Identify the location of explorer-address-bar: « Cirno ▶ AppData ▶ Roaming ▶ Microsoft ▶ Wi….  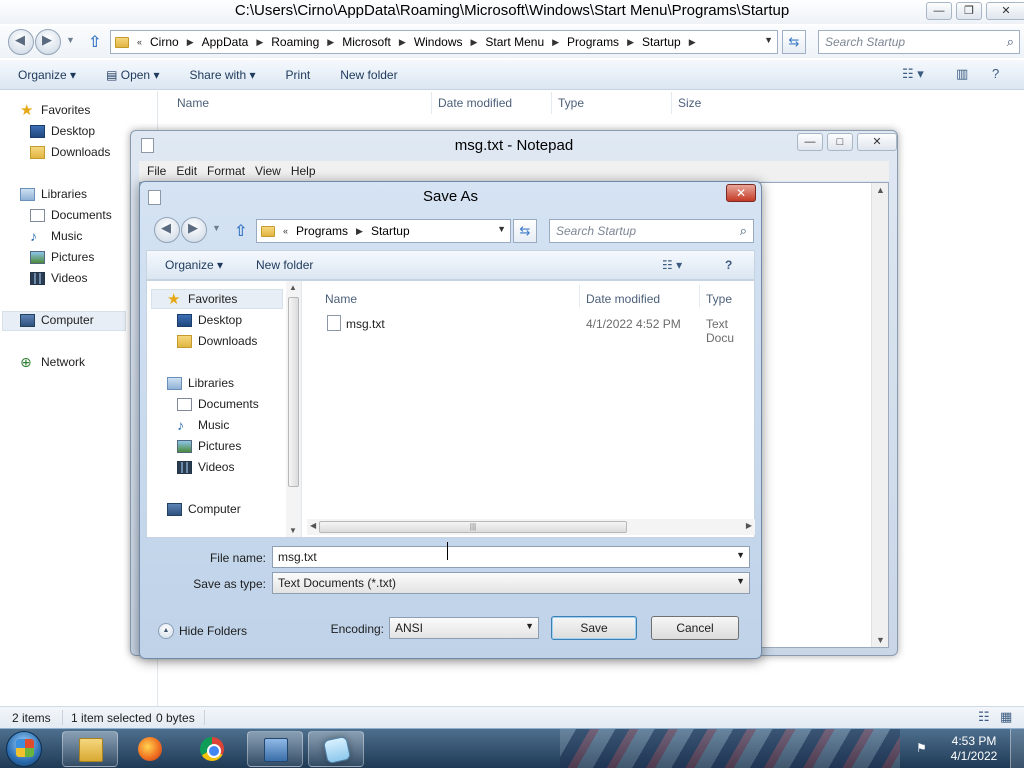
(444, 42).